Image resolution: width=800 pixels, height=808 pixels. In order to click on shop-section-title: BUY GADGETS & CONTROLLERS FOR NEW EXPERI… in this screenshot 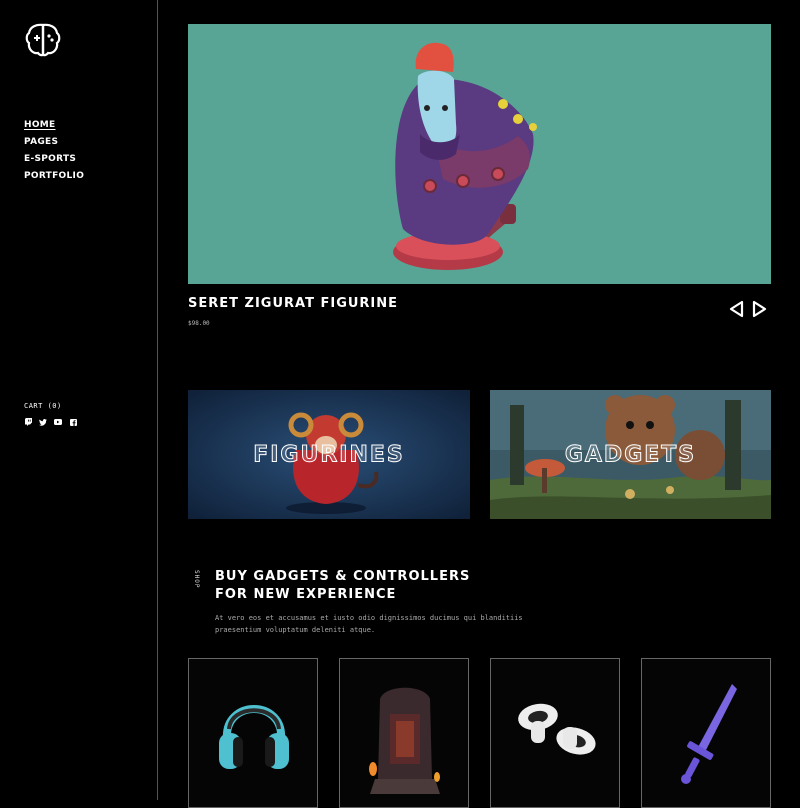, I will do `click(365, 586)`.